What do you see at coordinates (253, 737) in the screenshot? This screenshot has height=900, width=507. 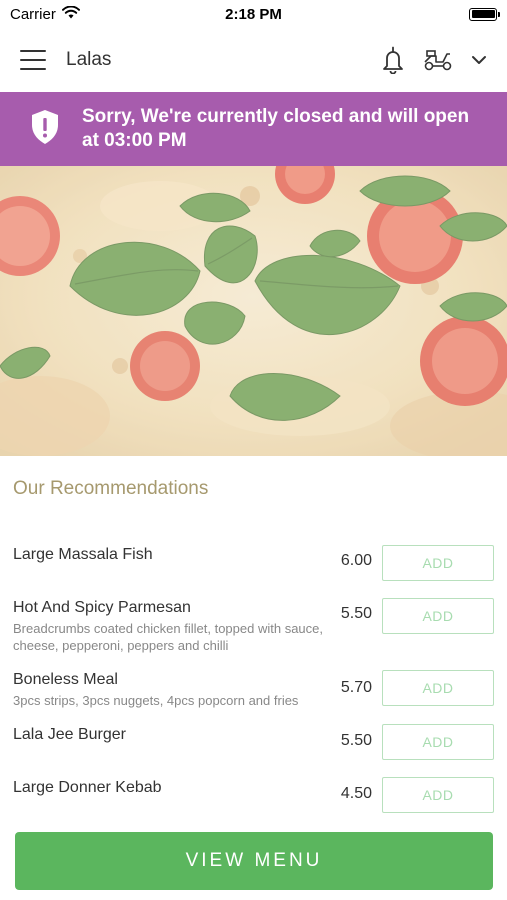 I see `list-item: Lala Jee Burger 5.50 ADD` at bounding box center [253, 737].